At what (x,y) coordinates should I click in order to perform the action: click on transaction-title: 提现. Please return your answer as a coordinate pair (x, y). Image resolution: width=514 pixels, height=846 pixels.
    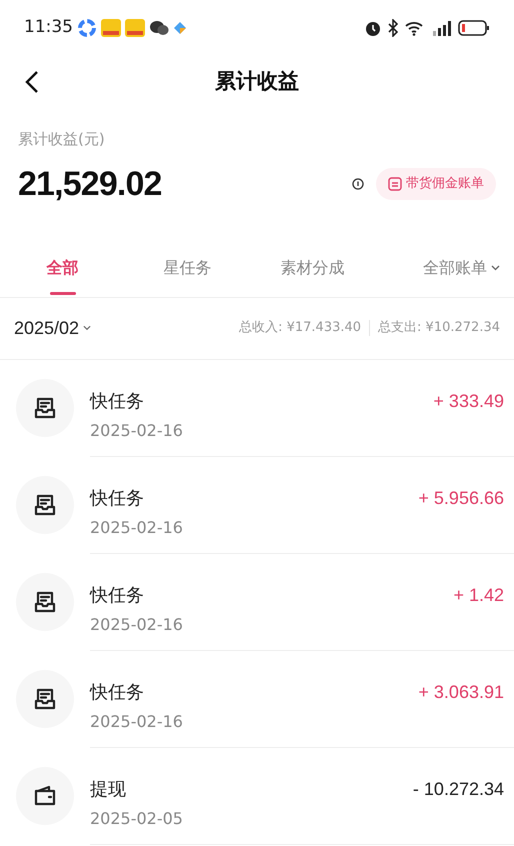
    Looking at the image, I should click on (108, 790).